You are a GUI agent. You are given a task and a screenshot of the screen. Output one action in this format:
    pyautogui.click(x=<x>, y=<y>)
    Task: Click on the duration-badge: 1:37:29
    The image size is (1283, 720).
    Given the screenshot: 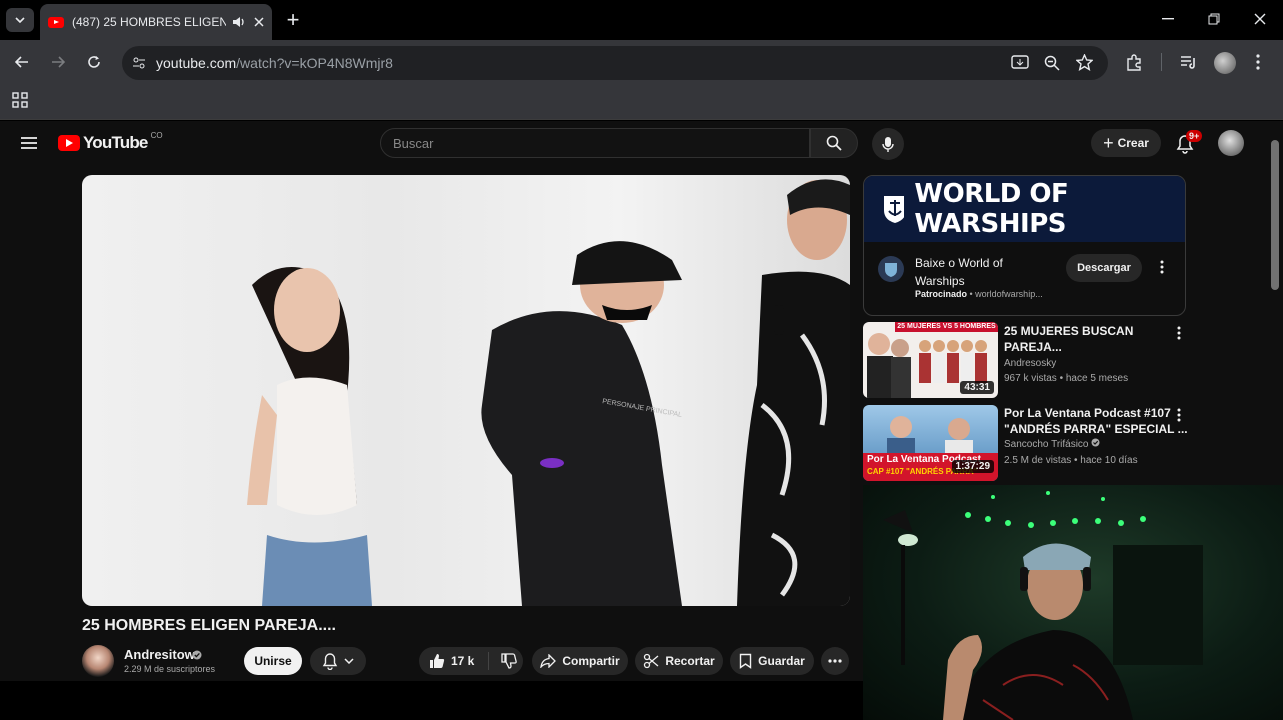 What is the action you would take?
    pyautogui.click(x=972, y=466)
    